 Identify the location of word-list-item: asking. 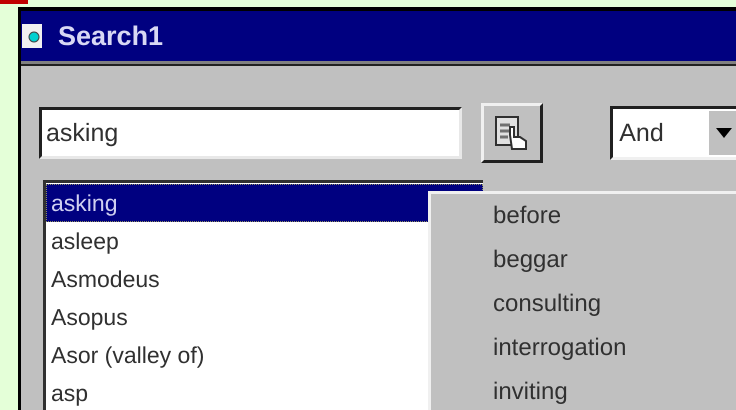
(264, 203).